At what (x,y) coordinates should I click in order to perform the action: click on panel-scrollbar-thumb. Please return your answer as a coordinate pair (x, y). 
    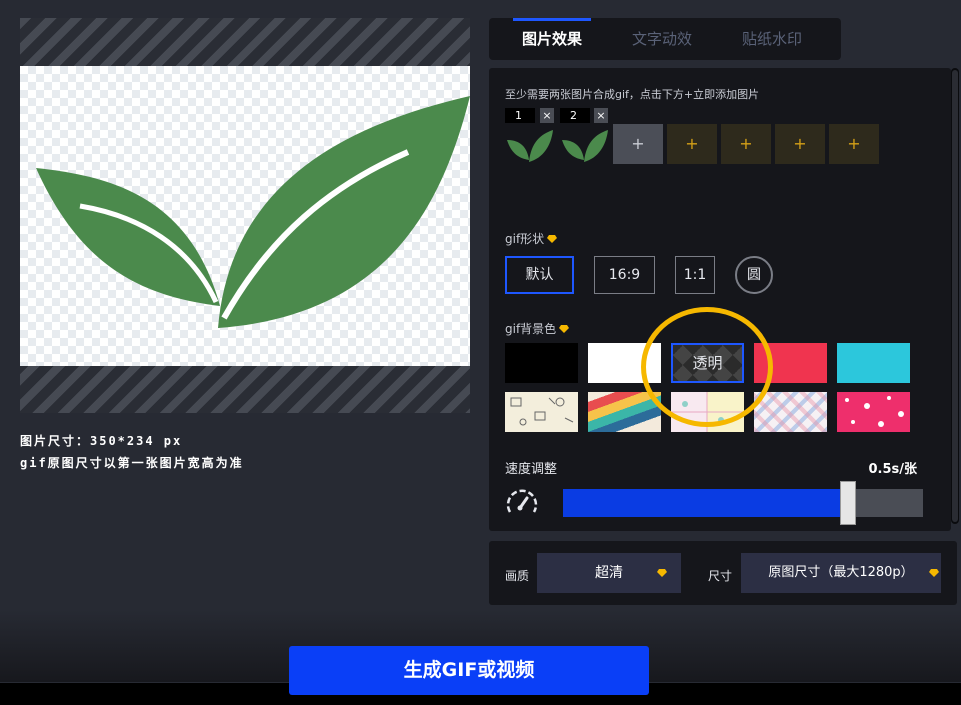
    Looking at the image, I should click on (955, 296).